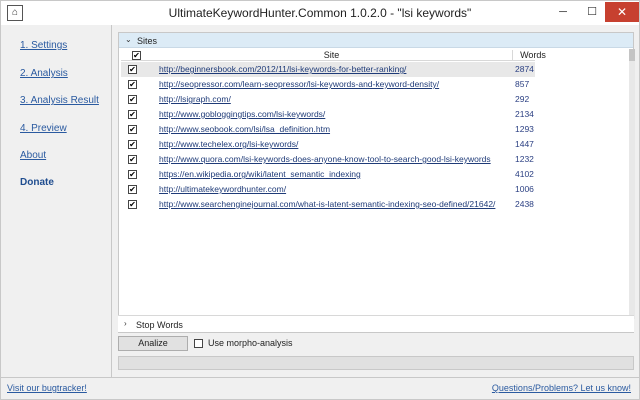 The height and width of the screenshot is (400, 640). I want to click on morpho-analysis-label: Use morpho-analysis, so click(250, 343).